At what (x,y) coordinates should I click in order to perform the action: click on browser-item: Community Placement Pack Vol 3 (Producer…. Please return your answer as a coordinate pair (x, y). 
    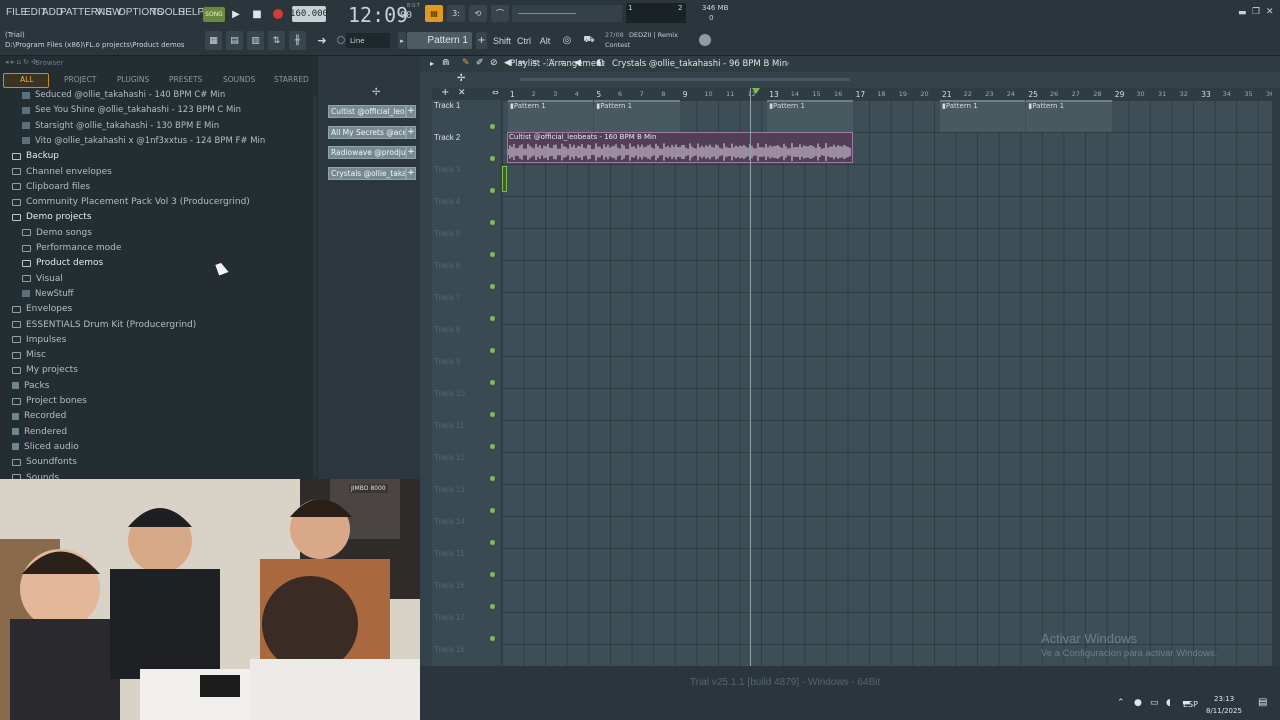
    Looking at the image, I should click on (131, 202).